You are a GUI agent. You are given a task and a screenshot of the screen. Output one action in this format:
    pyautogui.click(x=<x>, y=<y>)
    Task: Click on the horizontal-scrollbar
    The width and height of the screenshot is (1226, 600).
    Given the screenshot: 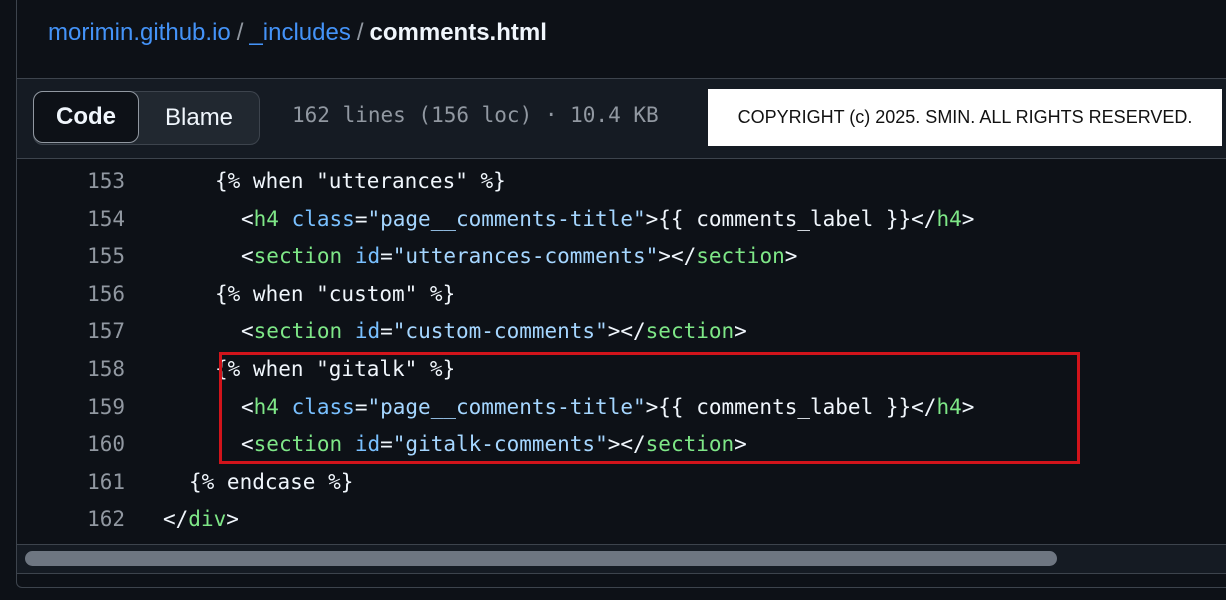 What is the action you would take?
    pyautogui.click(x=621, y=559)
    